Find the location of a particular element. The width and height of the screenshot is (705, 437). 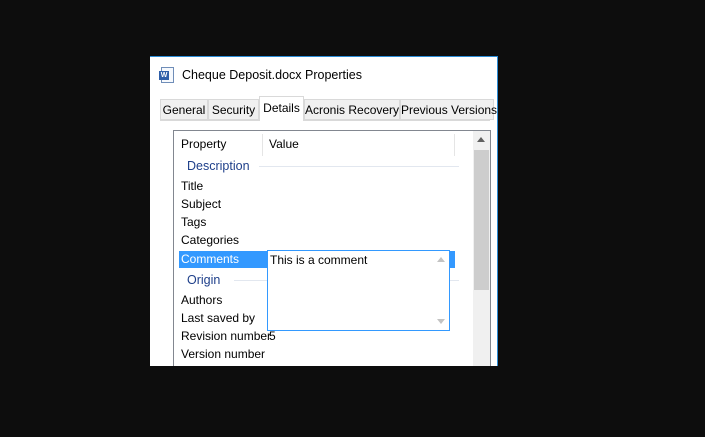

comments-edit-box: This is a comment is located at coordinates (358, 290).